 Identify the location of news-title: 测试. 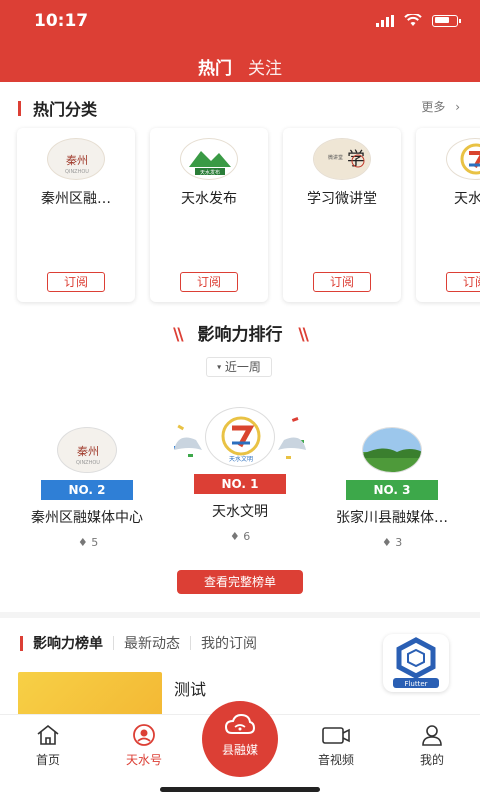
(190, 688).